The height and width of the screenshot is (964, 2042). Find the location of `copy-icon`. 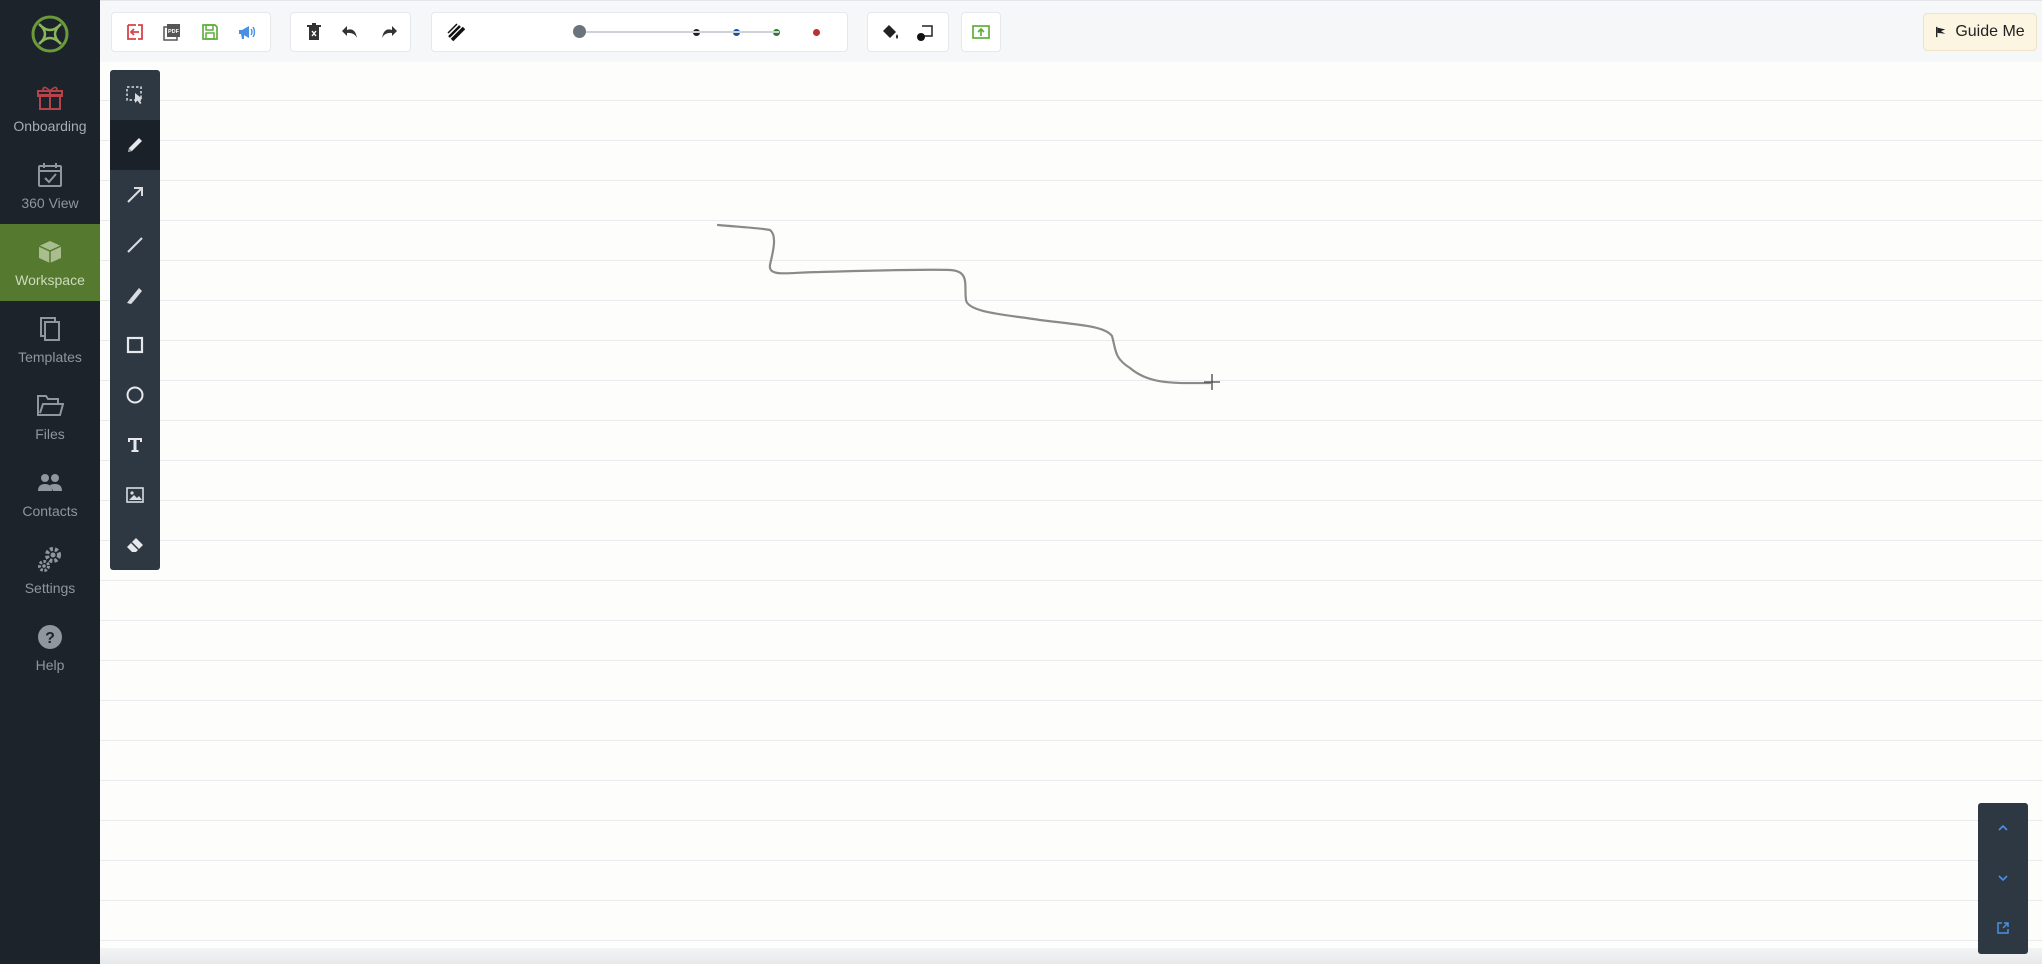

copy-icon is located at coordinates (50, 328).